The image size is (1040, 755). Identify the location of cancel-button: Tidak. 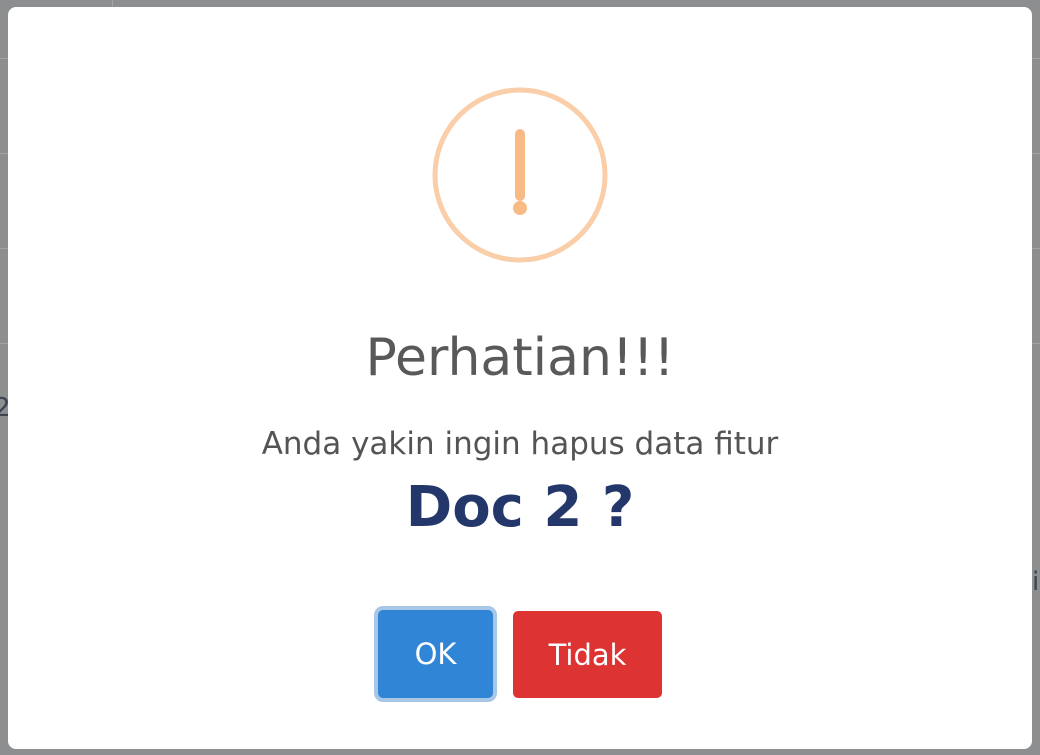
(587, 654).